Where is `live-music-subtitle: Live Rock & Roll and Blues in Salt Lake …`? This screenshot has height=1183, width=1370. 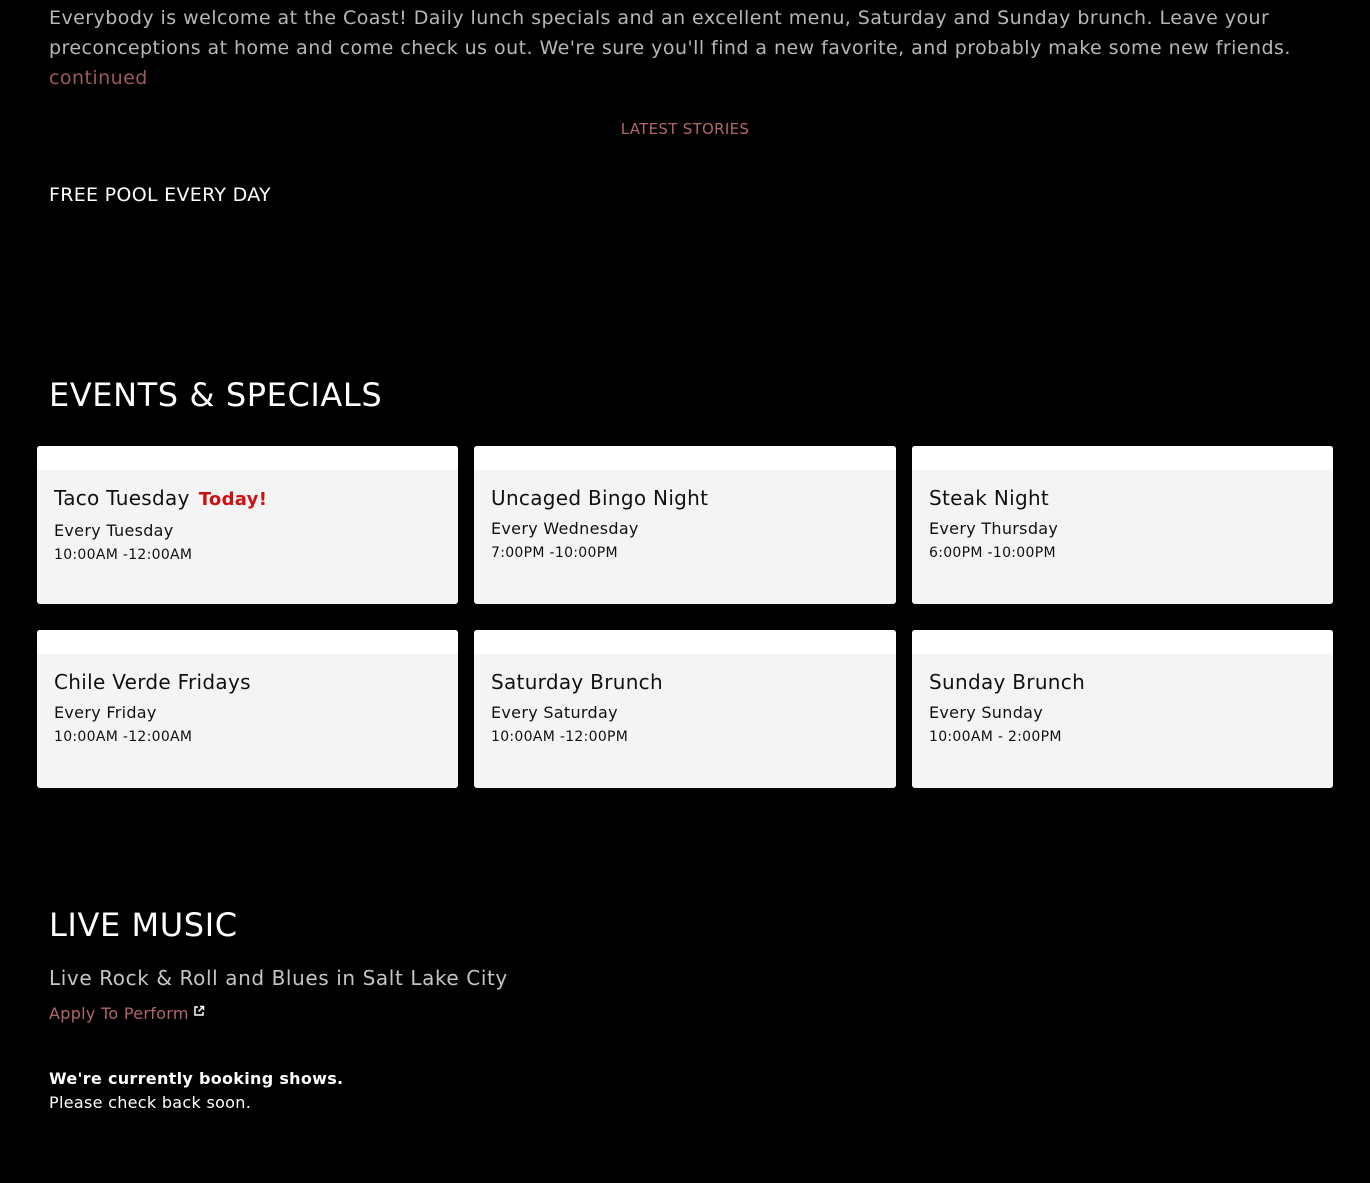 live-music-subtitle: Live Rock & Roll and Blues in Salt Lake … is located at coordinates (278, 978).